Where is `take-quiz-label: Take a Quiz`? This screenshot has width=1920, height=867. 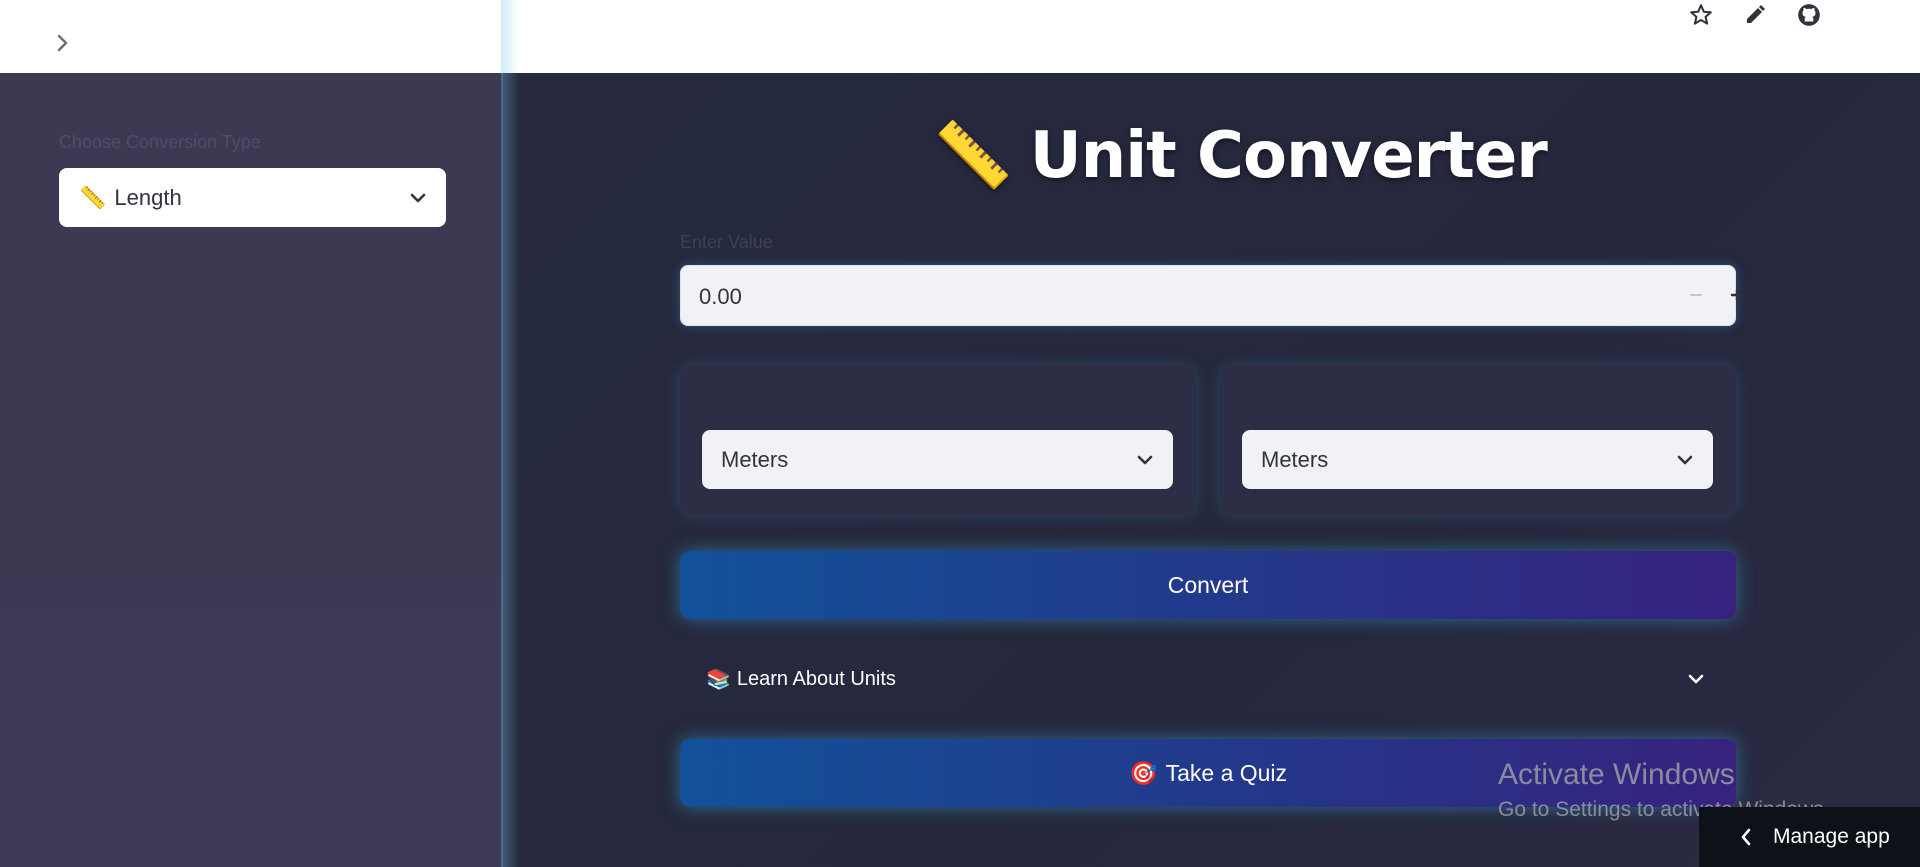
take-quiz-label: Take a Quiz is located at coordinates (1226, 772).